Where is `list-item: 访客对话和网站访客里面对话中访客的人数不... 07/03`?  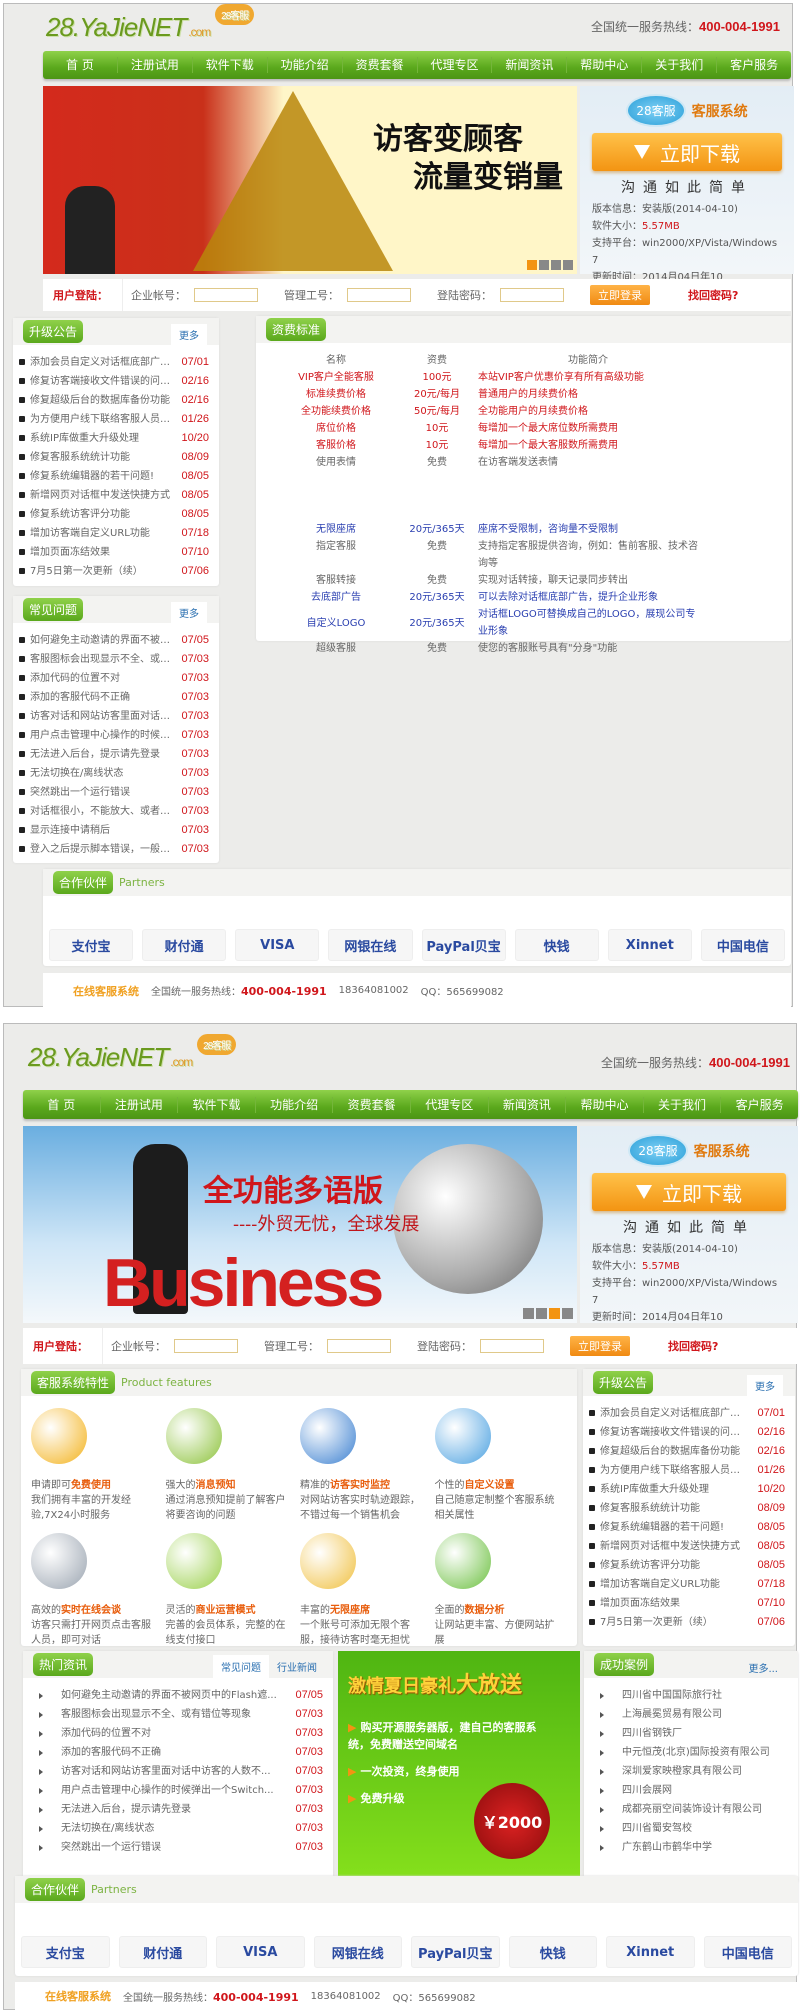
list-item: 访客对话和网站访客里面对话中访客的人数不... 07/03 is located at coordinates (176, 1771).